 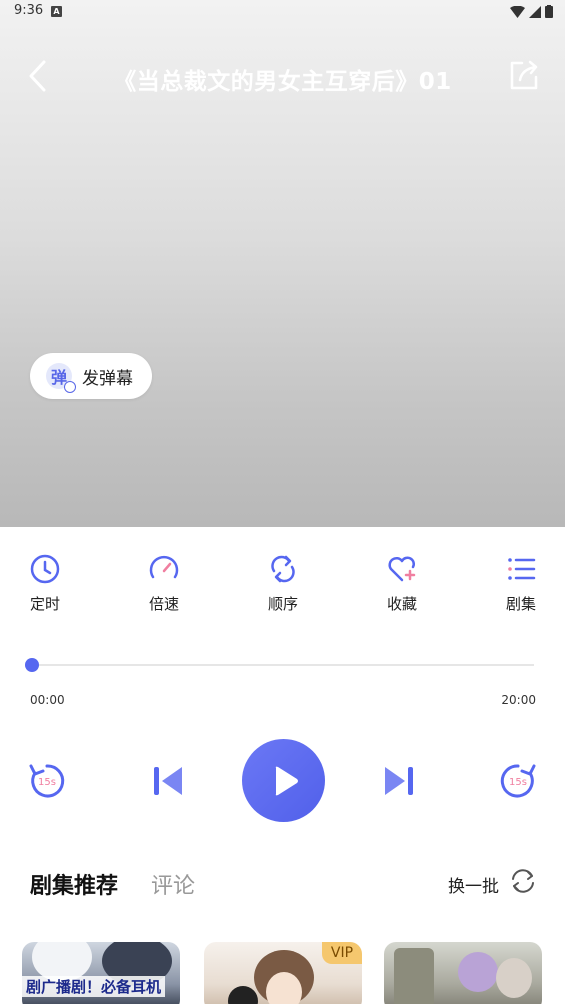 I want to click on total-time: 20:00, so click(x=518, y=700).